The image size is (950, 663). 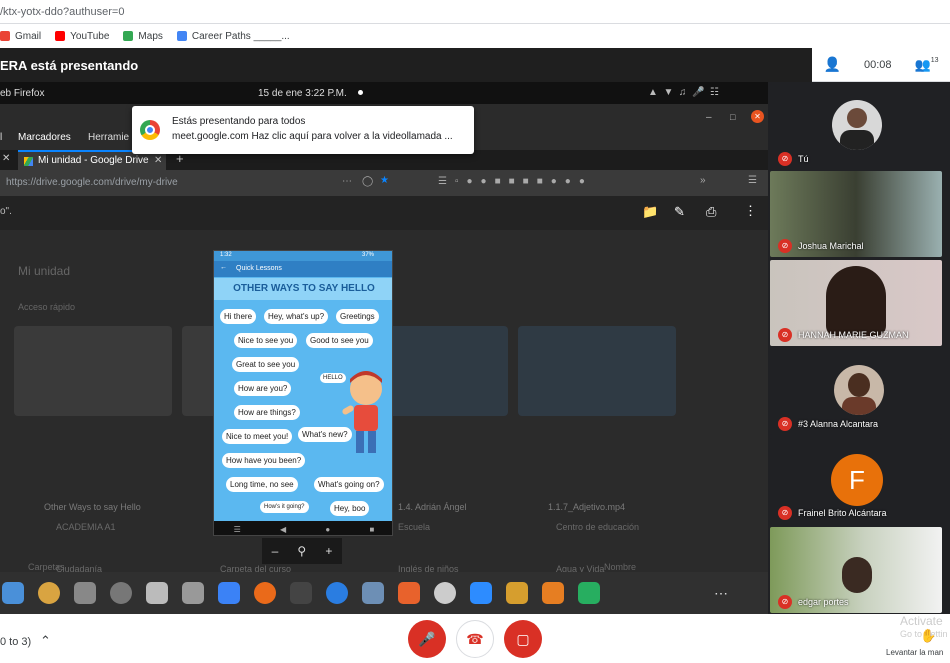 I want to click on firefox-url: https://drive.google.com/drive/my-drive, so click(x=92, y=182).